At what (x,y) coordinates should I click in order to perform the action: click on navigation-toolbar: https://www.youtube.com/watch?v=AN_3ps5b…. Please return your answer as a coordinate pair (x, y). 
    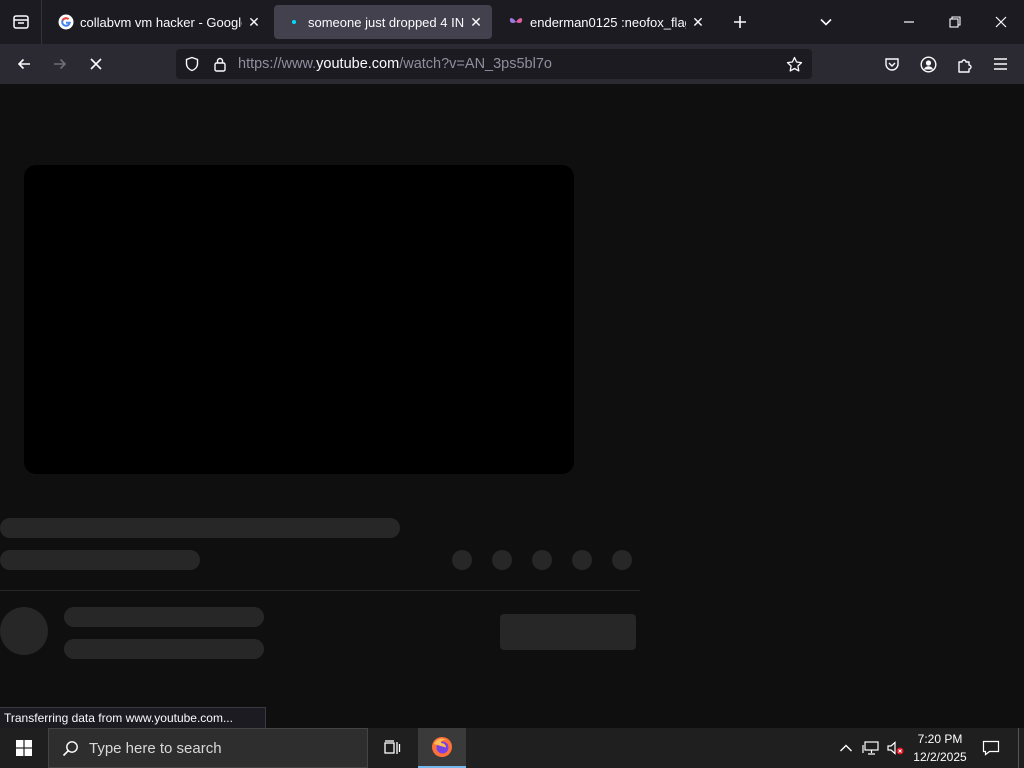
    Looking at the image, I should click on (512, 64).